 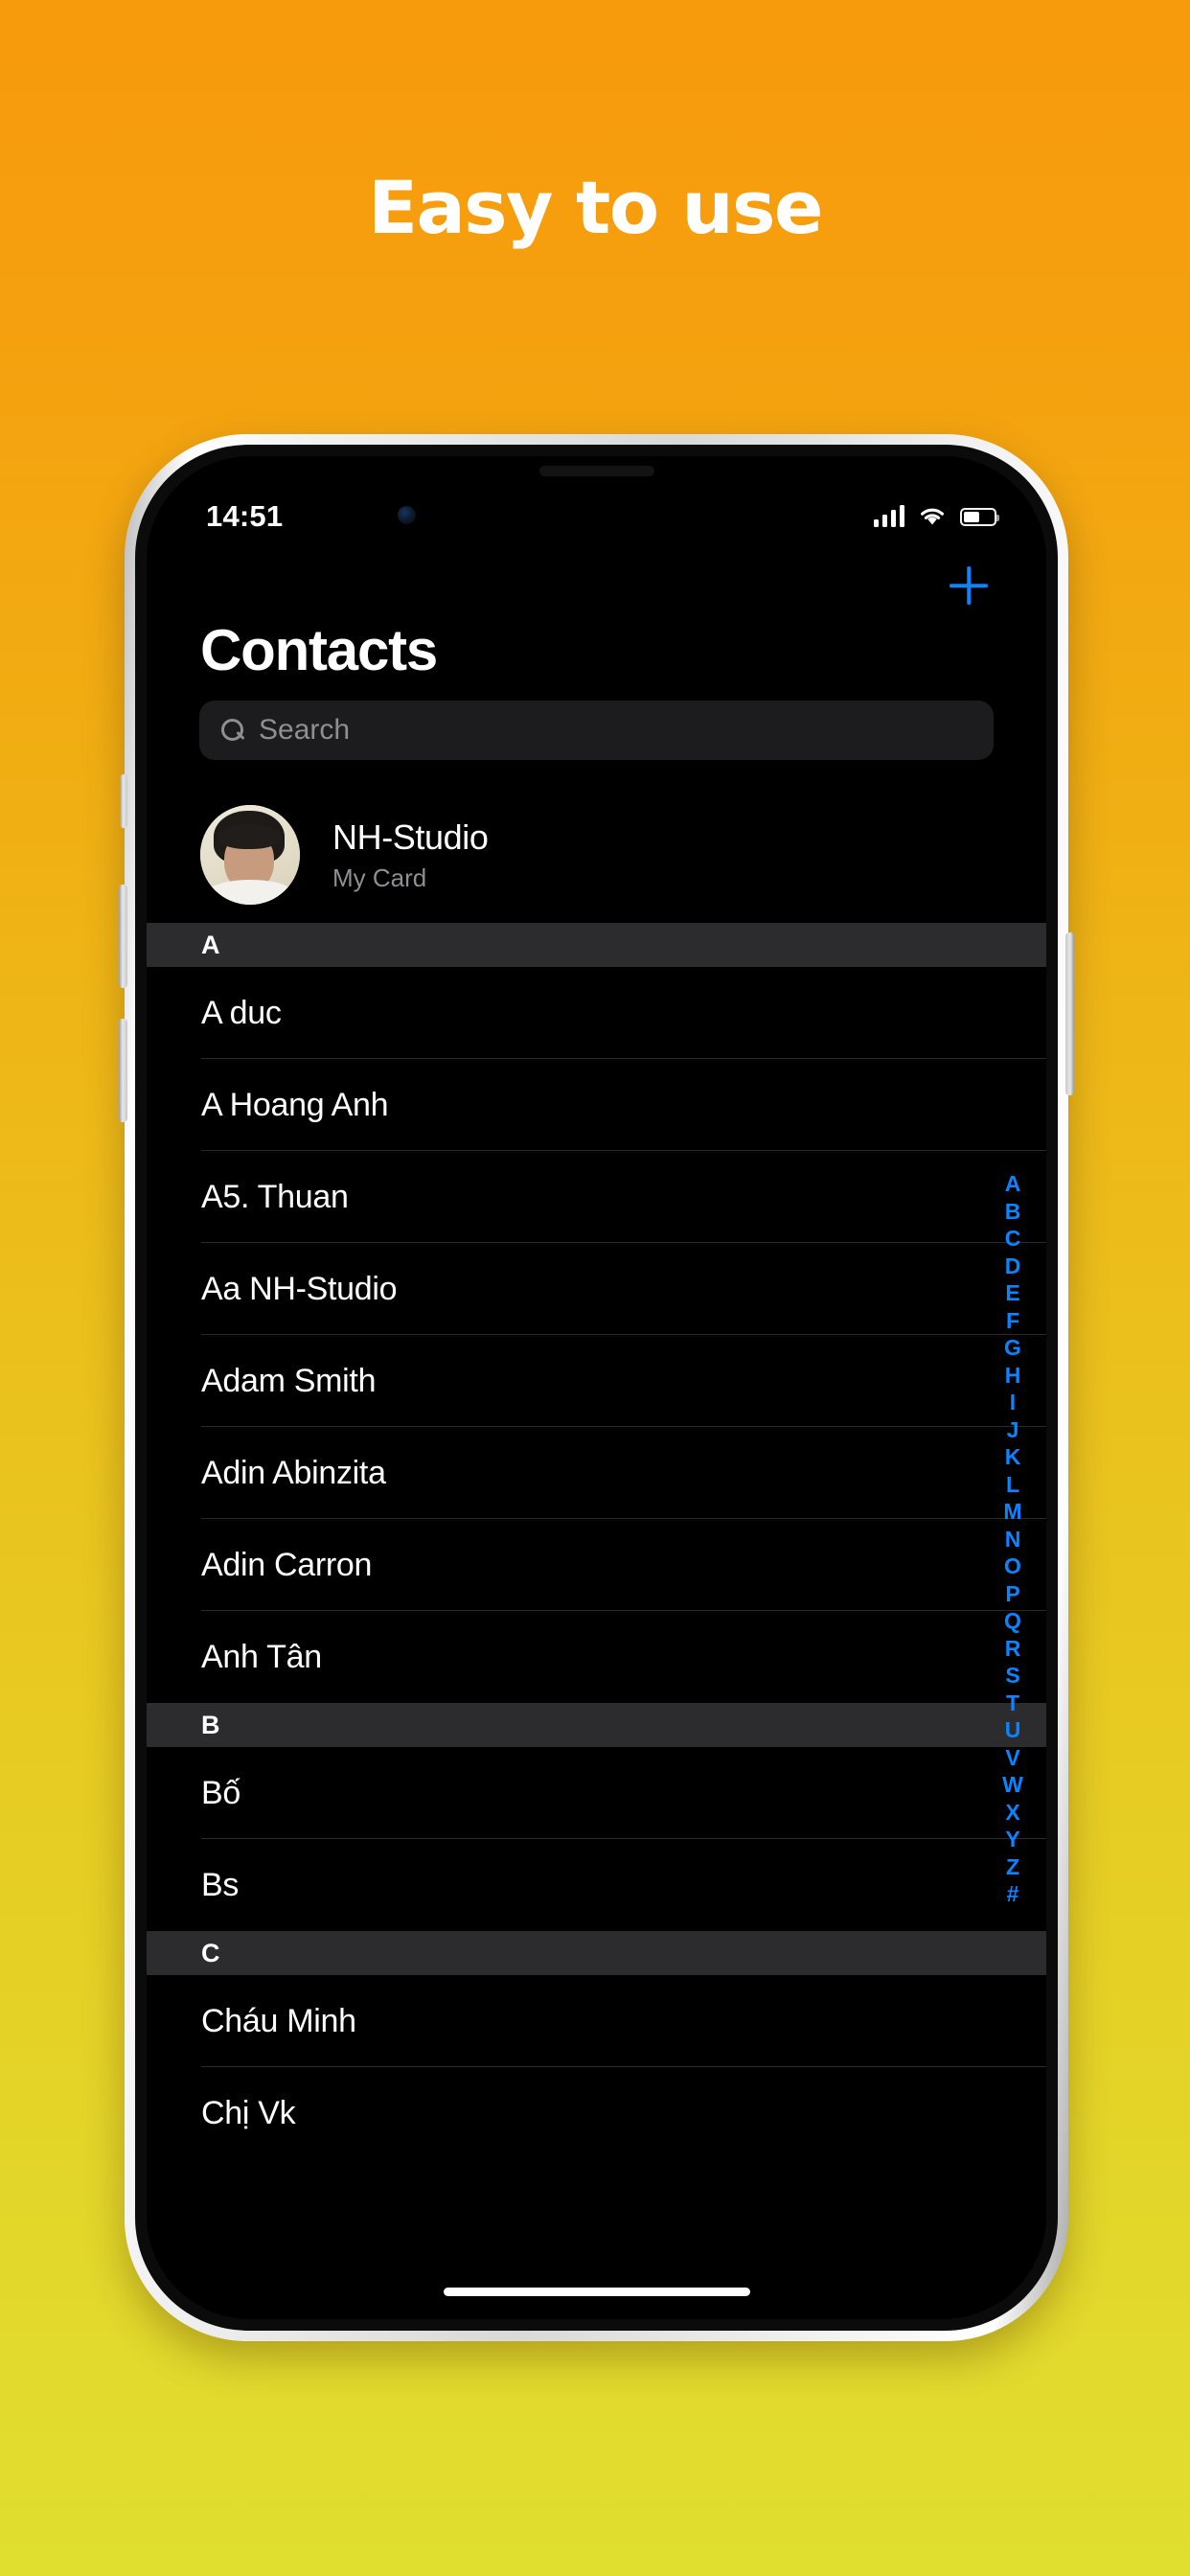 What do you see at coordinates (596, 1725) in the screenshot?
I see `section-header: B` at bounding box center [596, 1725].